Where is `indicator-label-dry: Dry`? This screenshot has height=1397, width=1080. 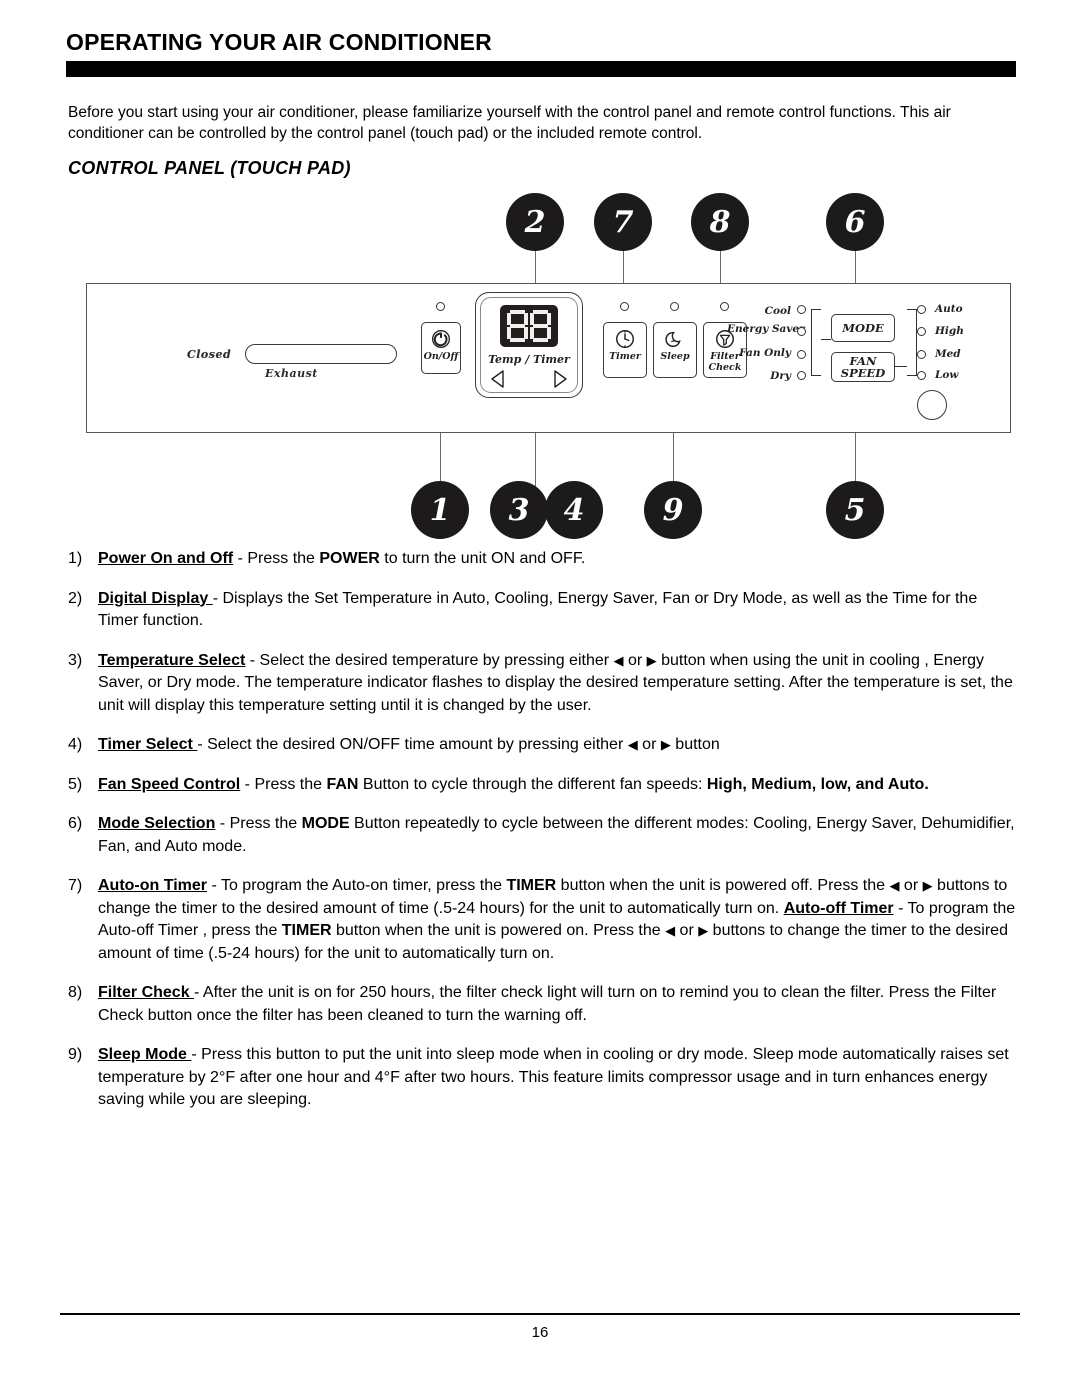 indicator-label-dry: Dry is located at coordinates (780, 376).